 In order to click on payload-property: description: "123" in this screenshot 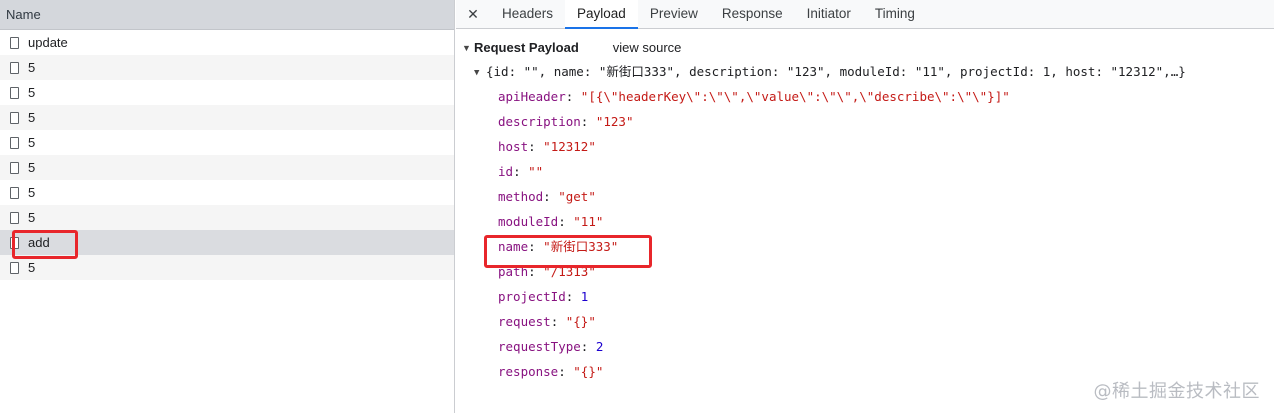, I will do `click(865, 121)`.